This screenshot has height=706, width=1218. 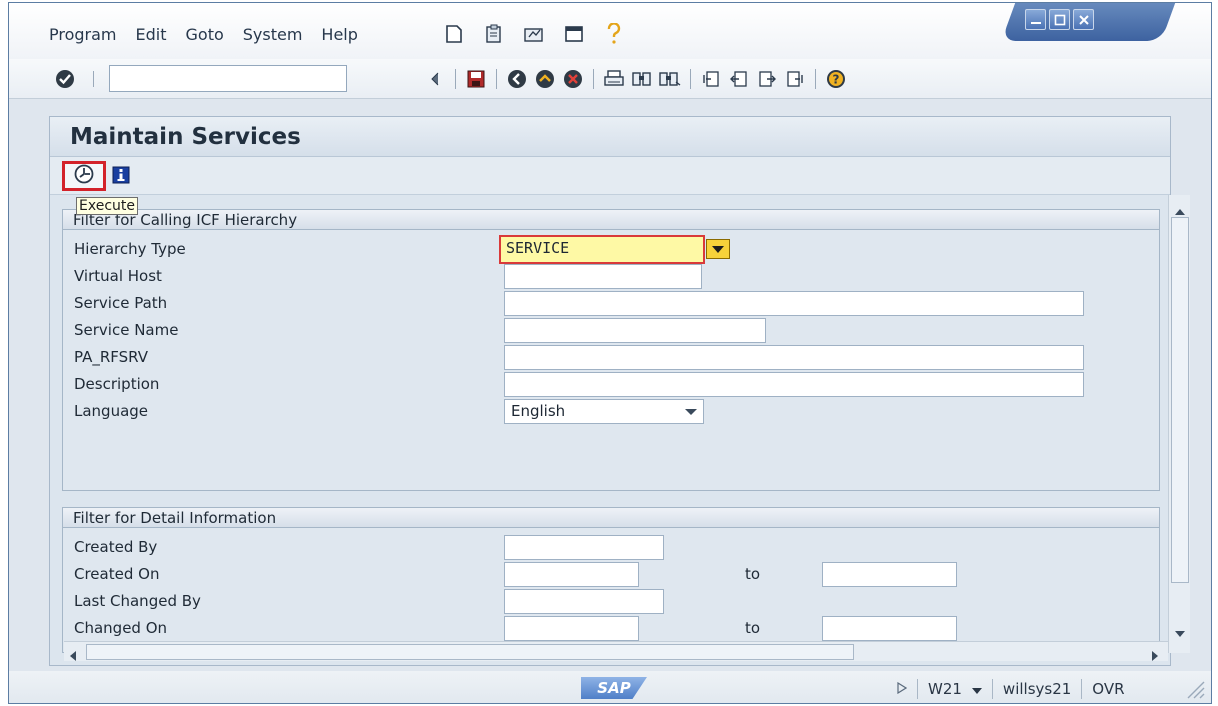 What do you see at coordinates (614, 688) in the screenshot?
I see `sap-logo: SAP` at bounding box center [614, 688].